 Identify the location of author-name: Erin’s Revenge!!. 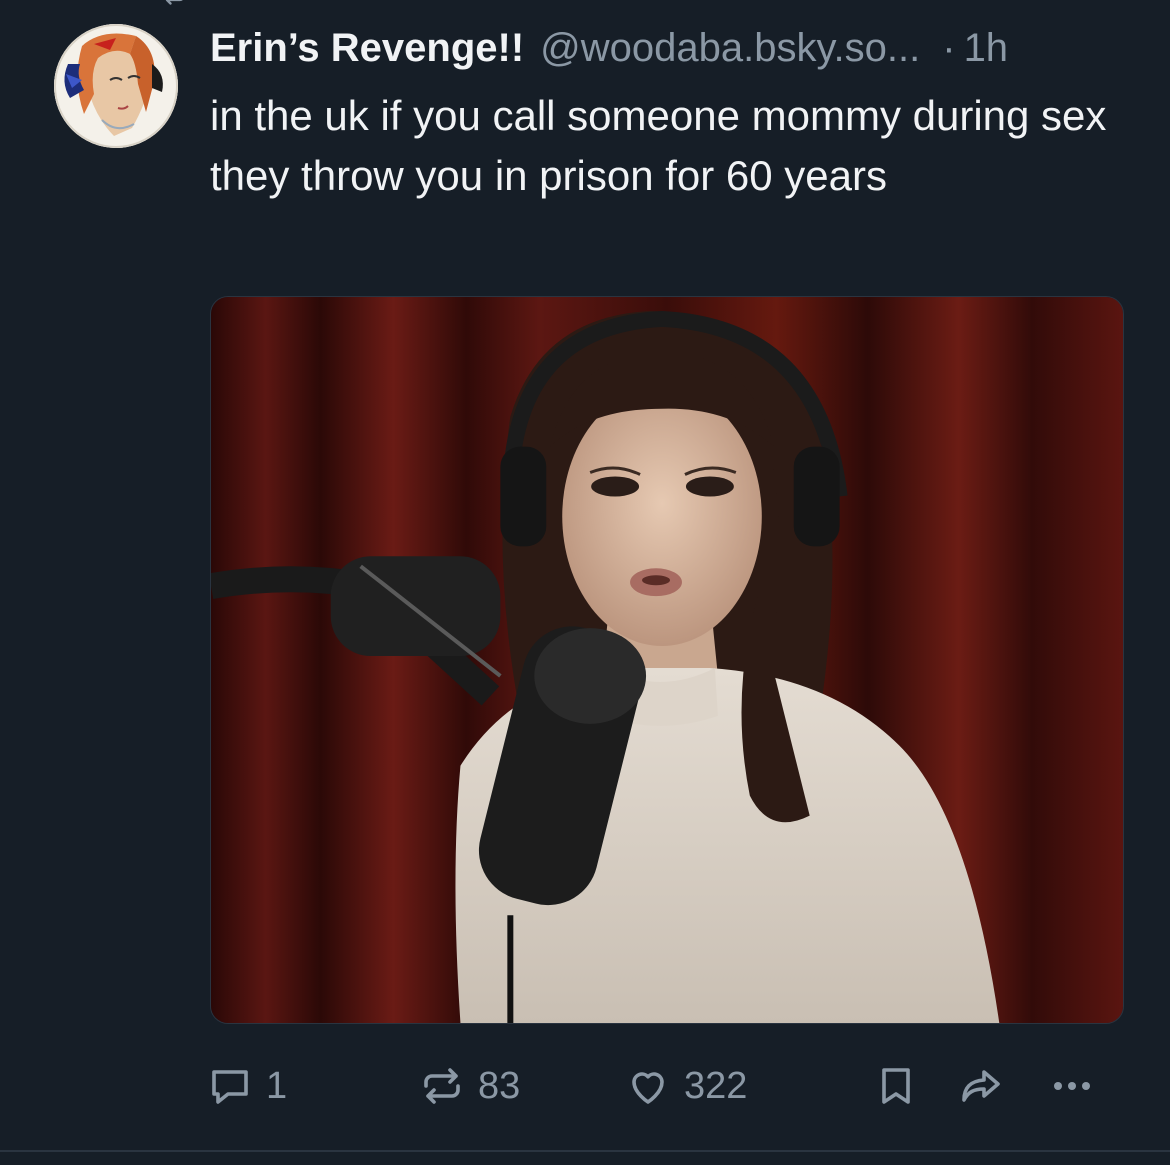
(367, 48).